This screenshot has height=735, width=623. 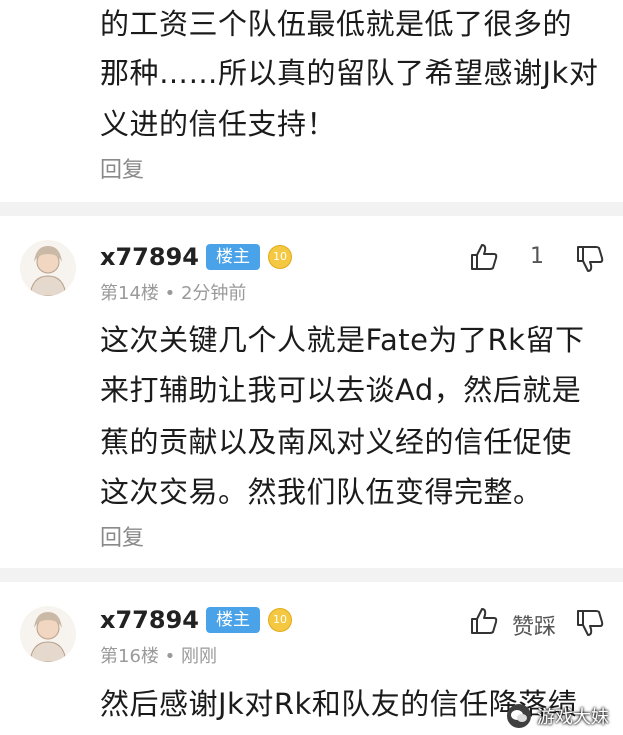 I want to click on wechat-icon, so click(x=519, y=716).